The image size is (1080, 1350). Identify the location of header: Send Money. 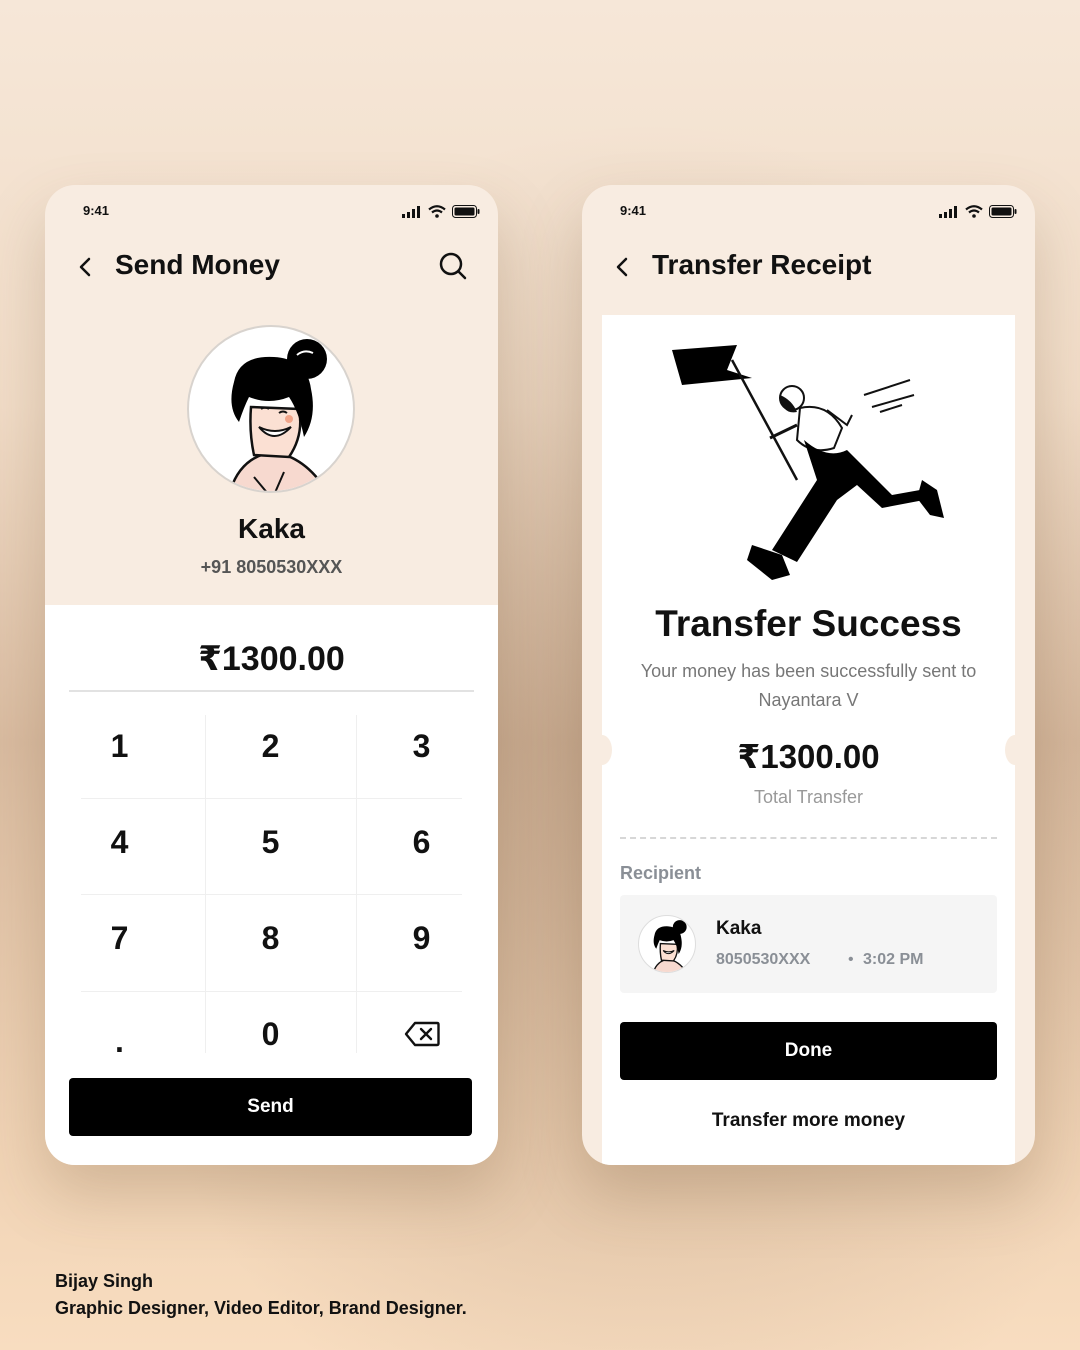
(271, 267).